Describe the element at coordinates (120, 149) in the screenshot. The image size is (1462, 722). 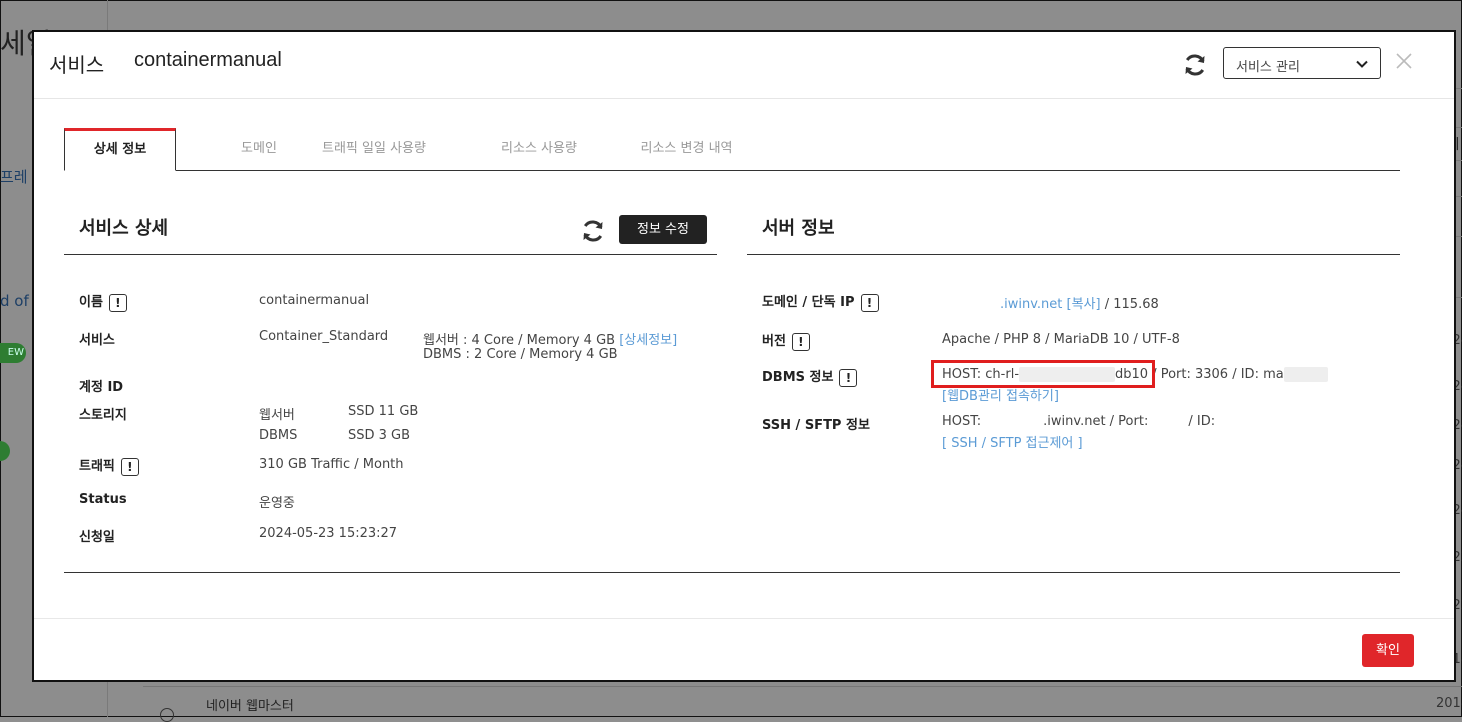
I see `tab-detail-info: 상세 정보` at that location.